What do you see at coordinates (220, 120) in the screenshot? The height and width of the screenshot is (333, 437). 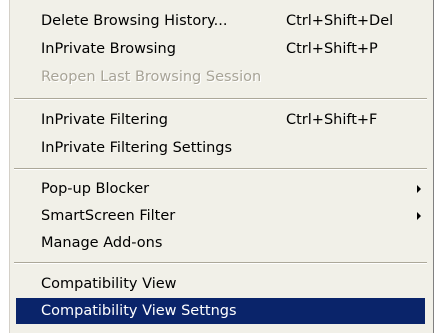 I see `menu-item-inprivate-filtering: InPrivate Filtering Ctrl+Shift+F` at bounding box center [220, 120].